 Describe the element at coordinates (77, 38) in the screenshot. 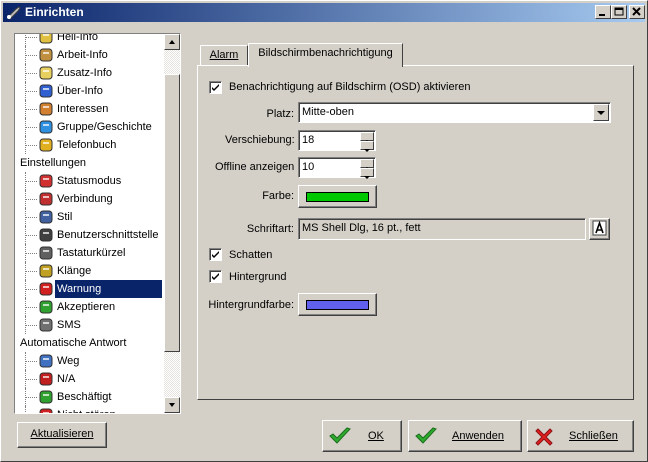

I see `tree-item-label: Hell-Info` at that location.